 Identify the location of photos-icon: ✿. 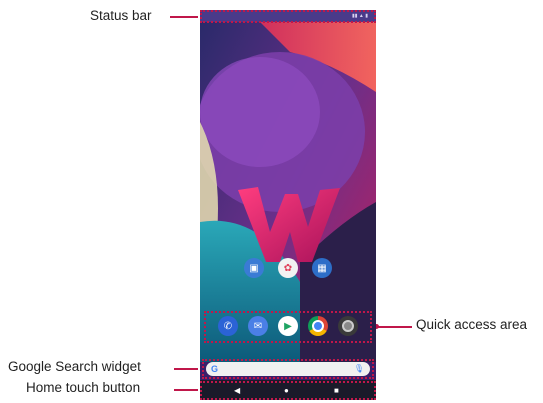
(288, 268).